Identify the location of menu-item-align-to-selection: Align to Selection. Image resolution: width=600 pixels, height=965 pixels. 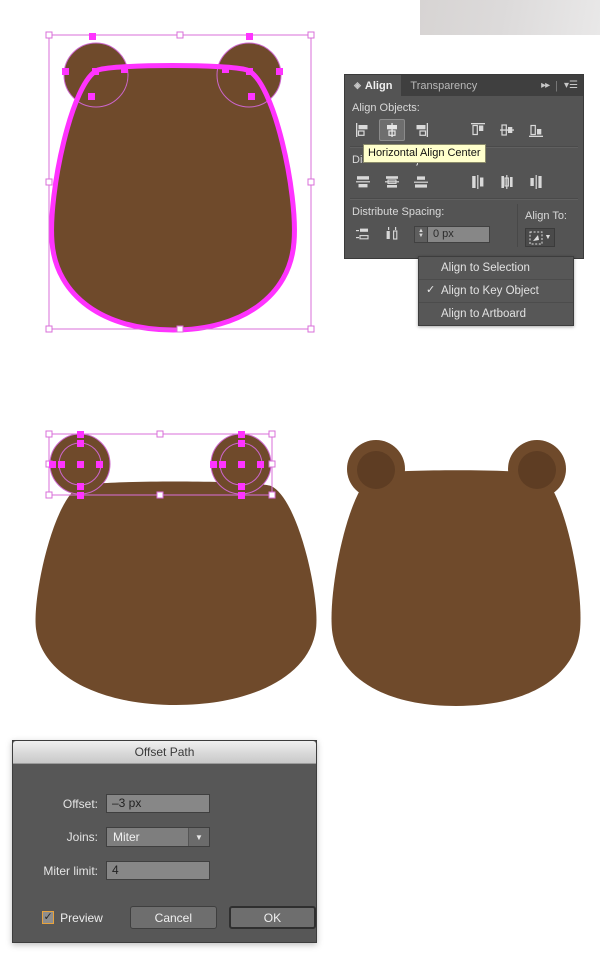
(496, 268).